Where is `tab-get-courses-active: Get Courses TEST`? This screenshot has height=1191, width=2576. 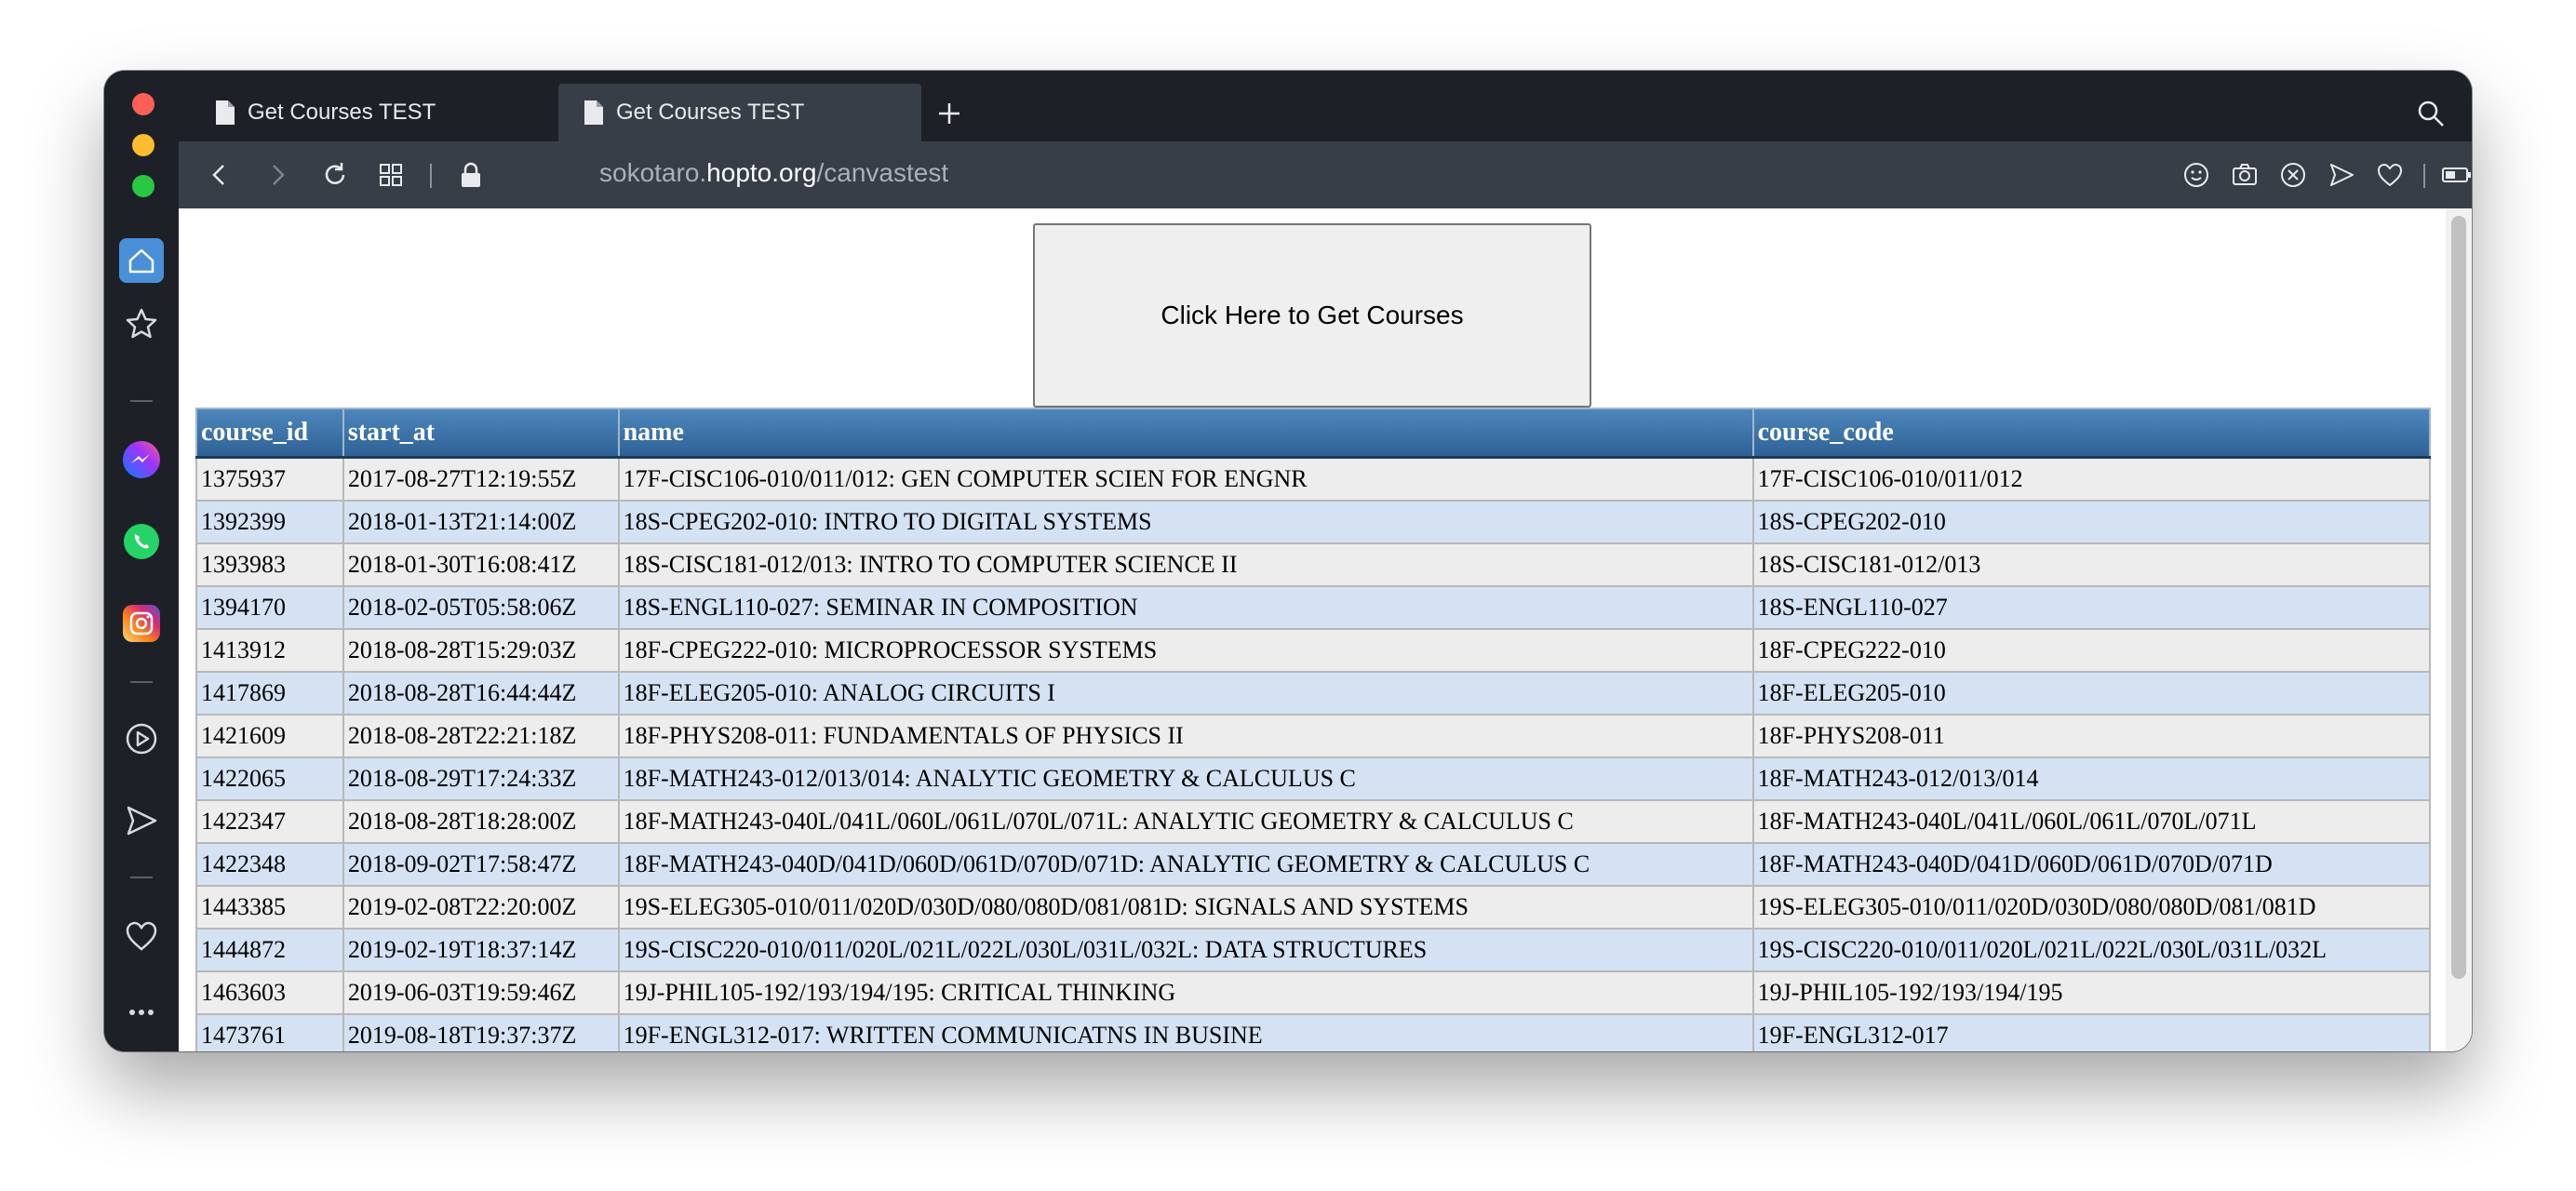
tab-get-courses-active: Get Courses TEST is located at coordinates (739, 112).